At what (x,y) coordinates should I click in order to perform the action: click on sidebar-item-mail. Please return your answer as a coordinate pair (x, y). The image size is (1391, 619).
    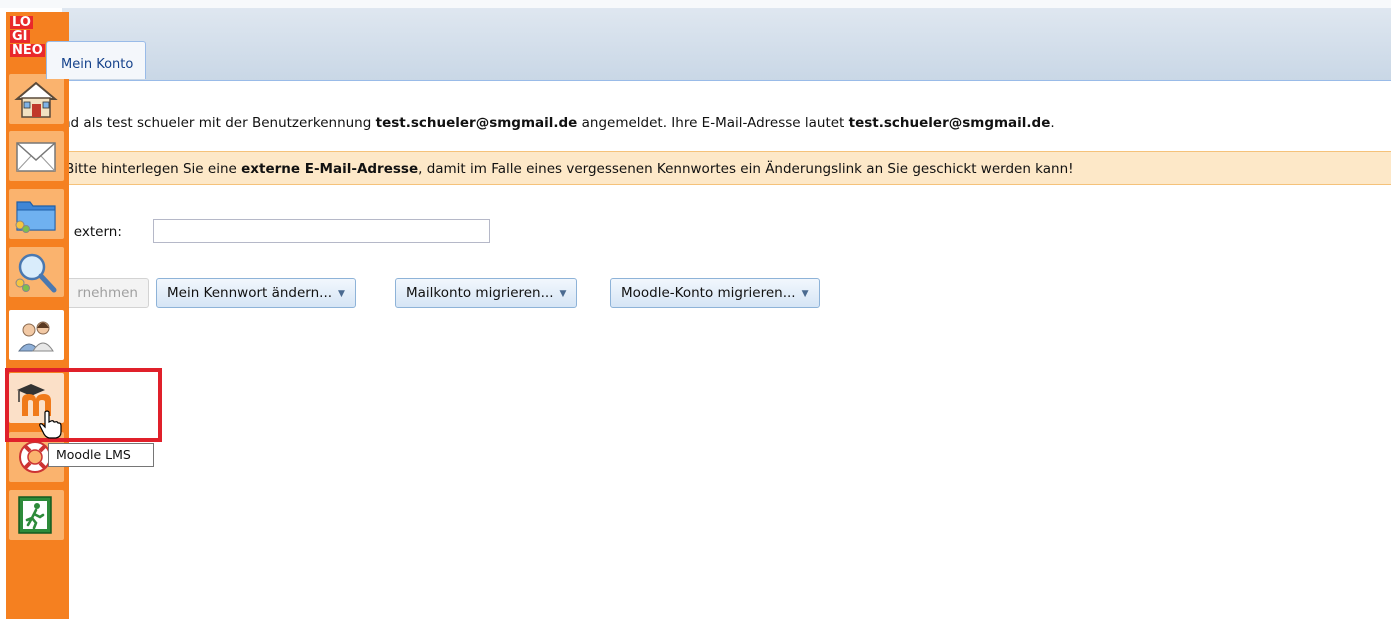
    Looking at the image, I should click on (36, 156).